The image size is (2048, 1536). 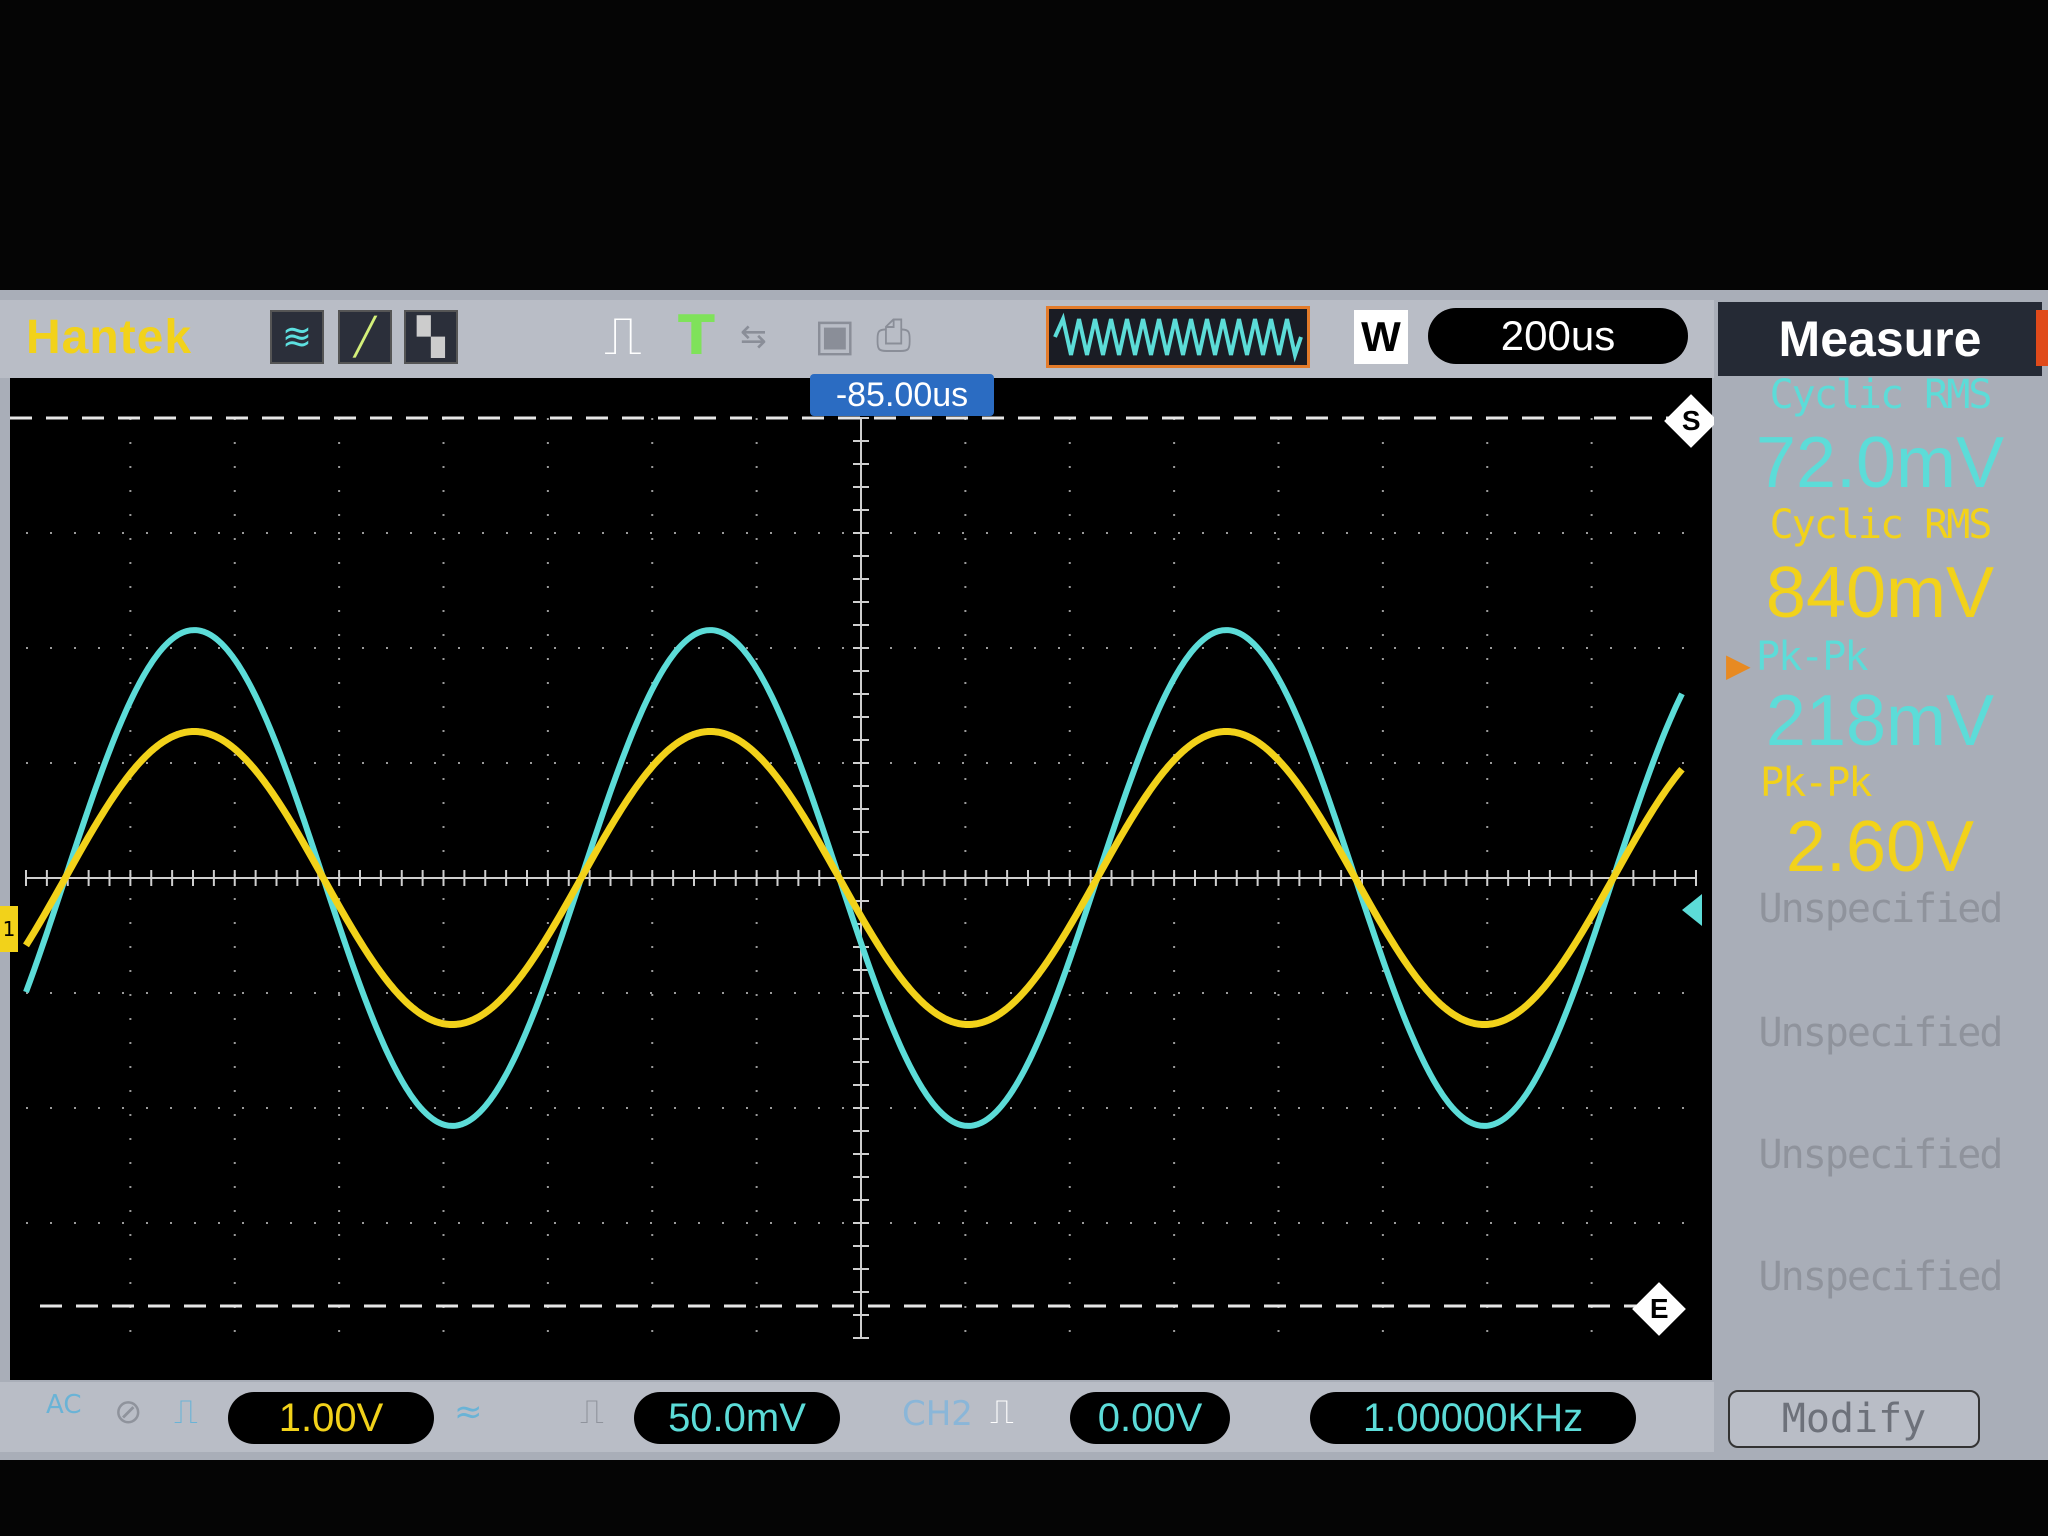 I want to click on measure-label-5: Unspecified, so click(x=1880, y=909).